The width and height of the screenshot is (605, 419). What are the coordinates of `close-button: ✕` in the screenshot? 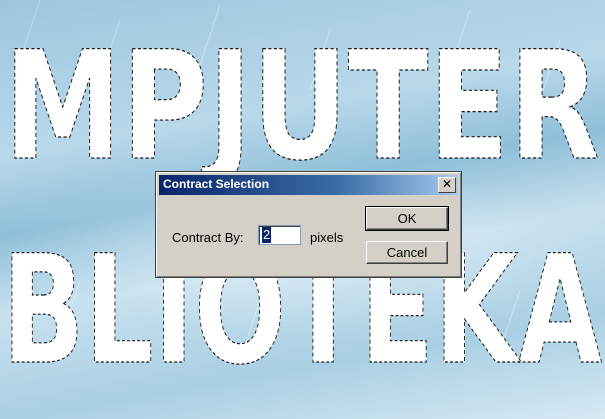 It's located at (447, 185).